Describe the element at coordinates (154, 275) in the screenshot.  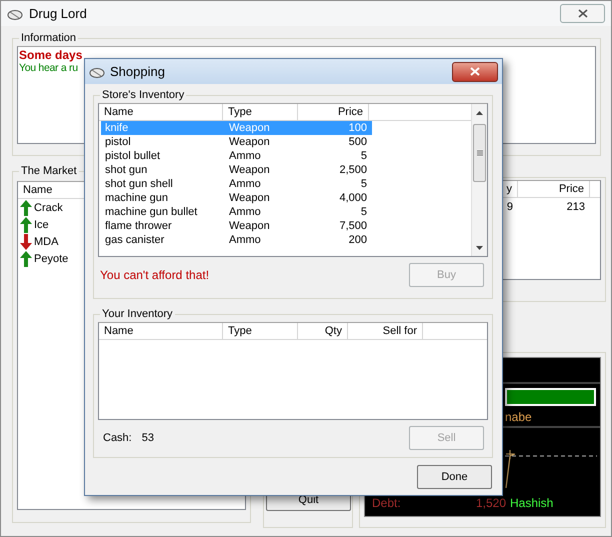
I see `error-message: You can't afford that!` at that location.